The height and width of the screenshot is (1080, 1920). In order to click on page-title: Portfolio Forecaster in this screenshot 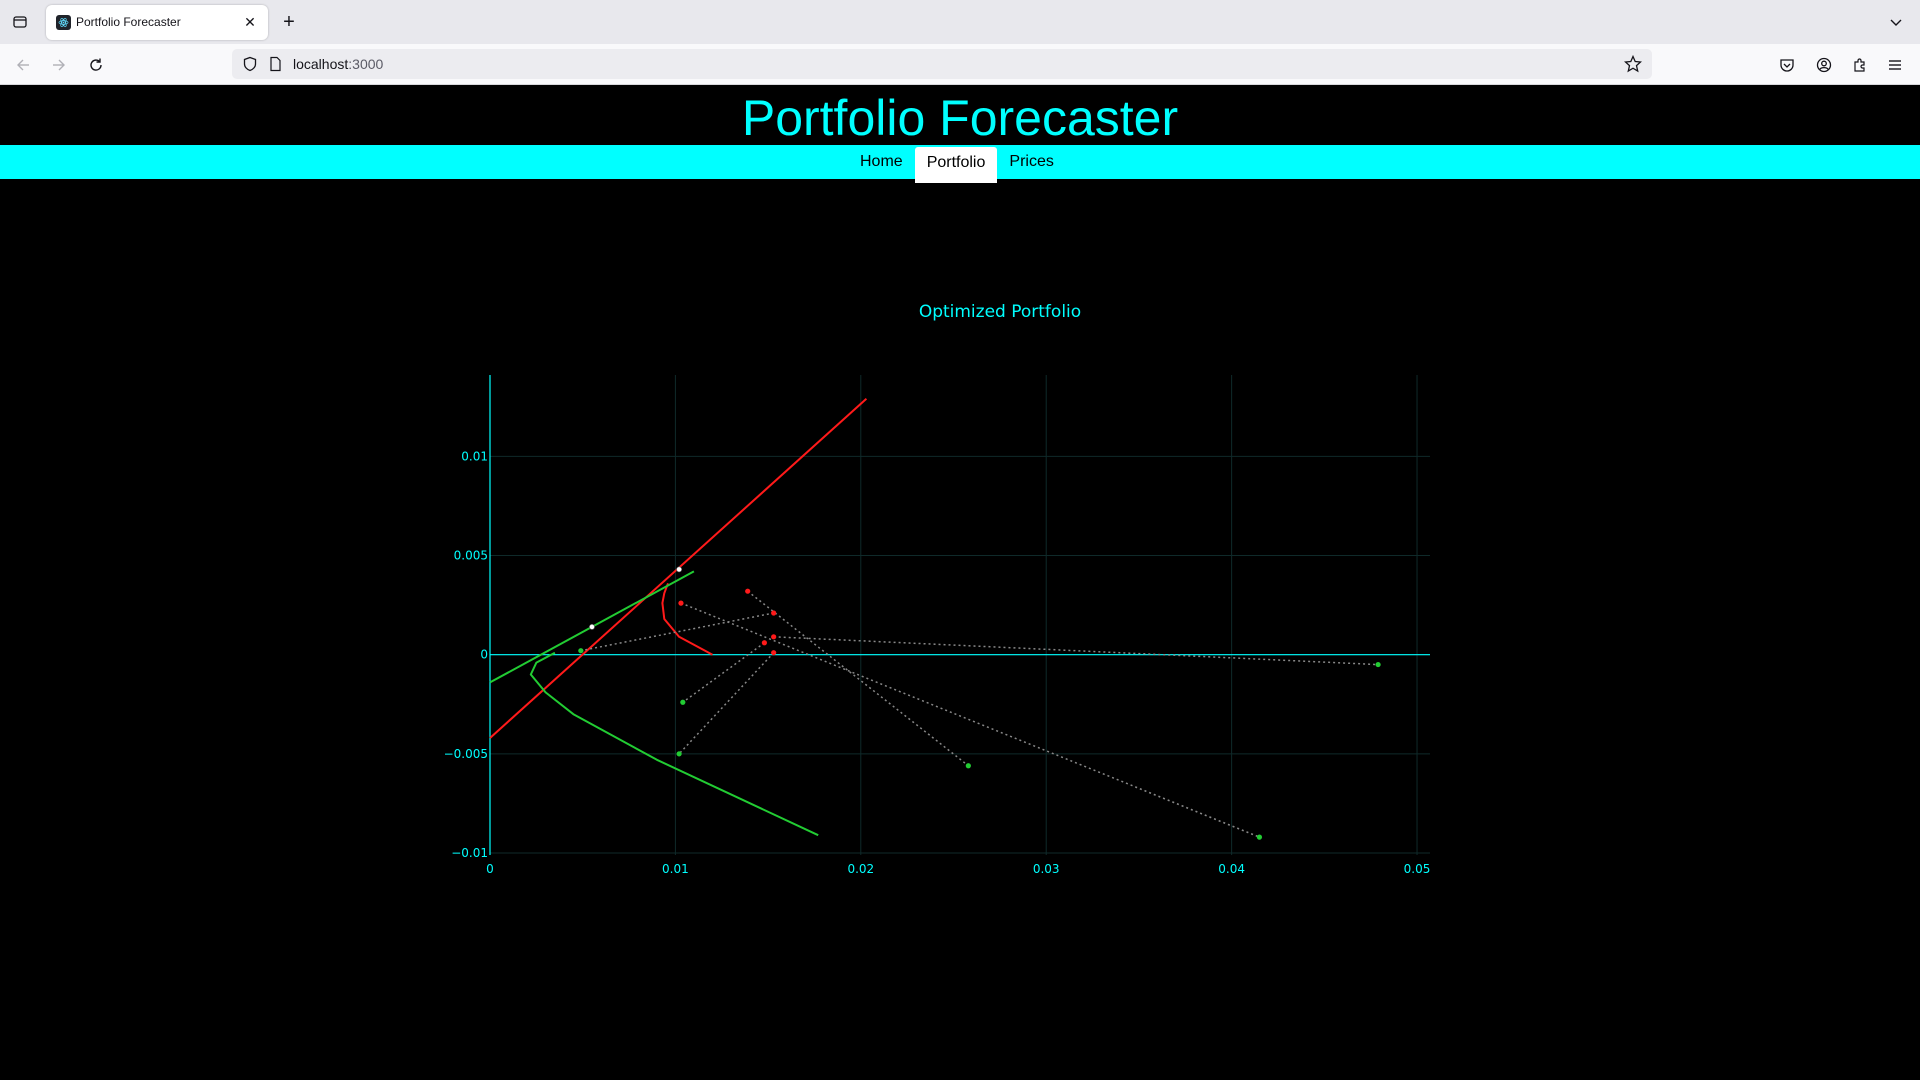, I will do `click(960, 118)`.